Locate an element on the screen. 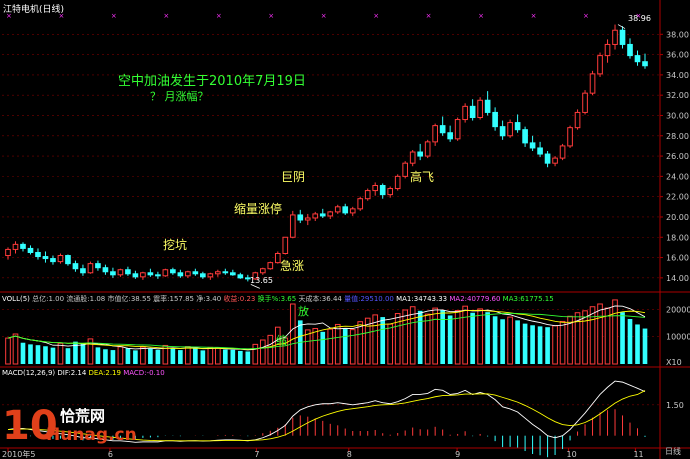  volume-tick-label: 10000 is located at coordinates (678, 337).